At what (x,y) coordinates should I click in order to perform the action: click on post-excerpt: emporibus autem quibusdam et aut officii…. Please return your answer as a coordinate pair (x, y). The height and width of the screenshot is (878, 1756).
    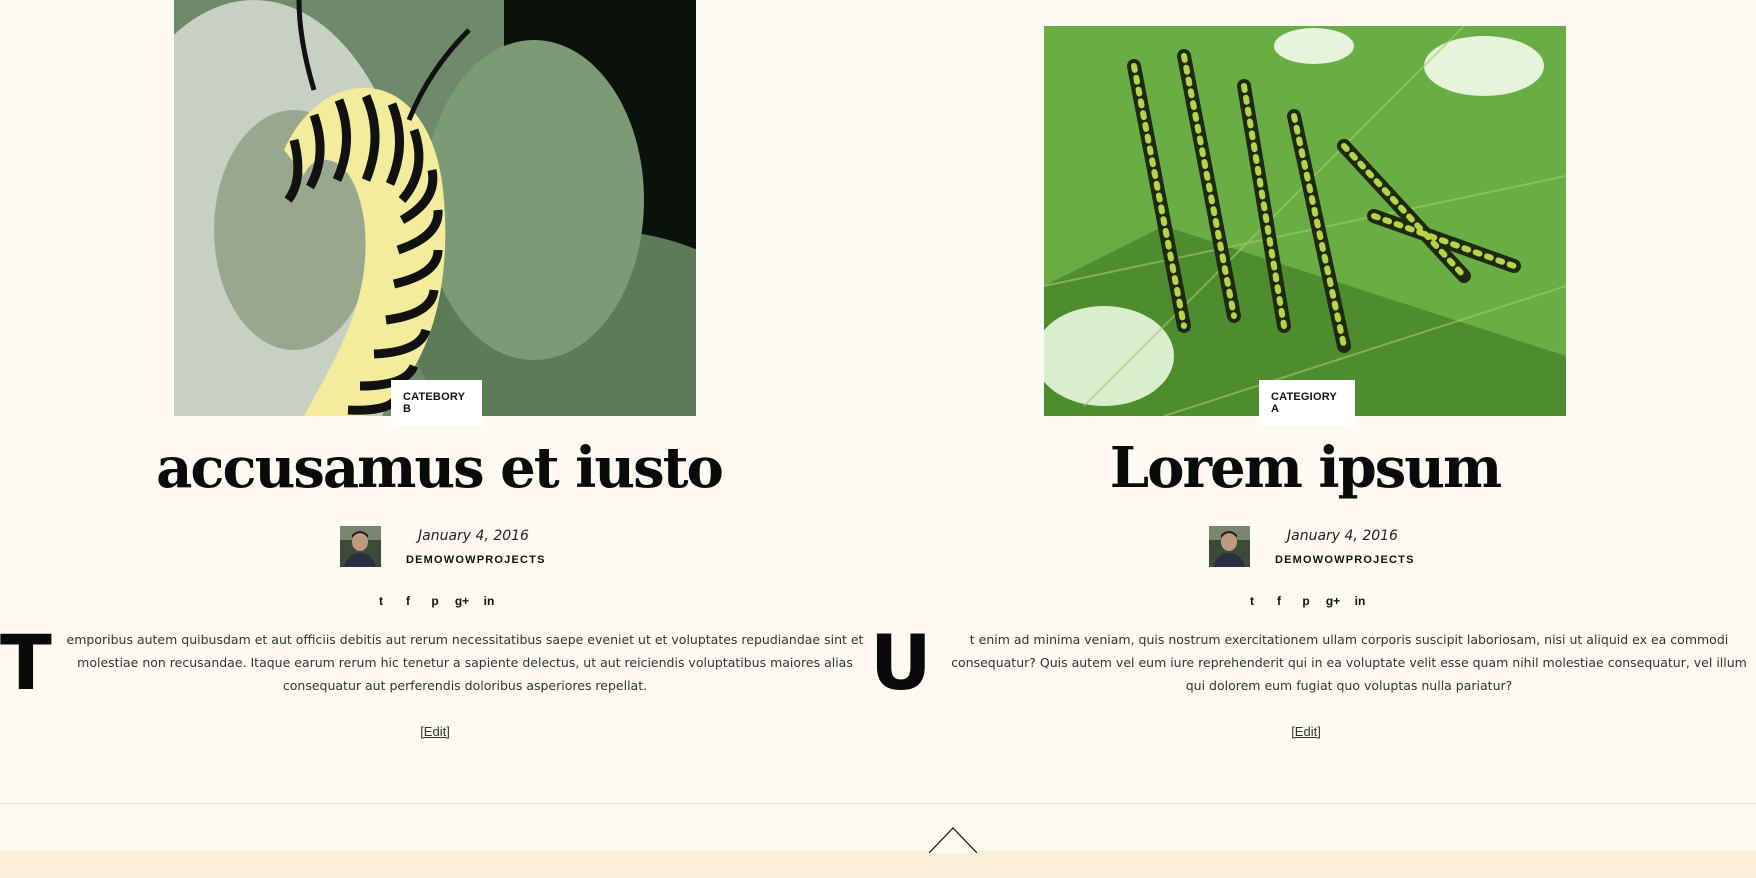
    Looking at the image, I should click on (465, 662).